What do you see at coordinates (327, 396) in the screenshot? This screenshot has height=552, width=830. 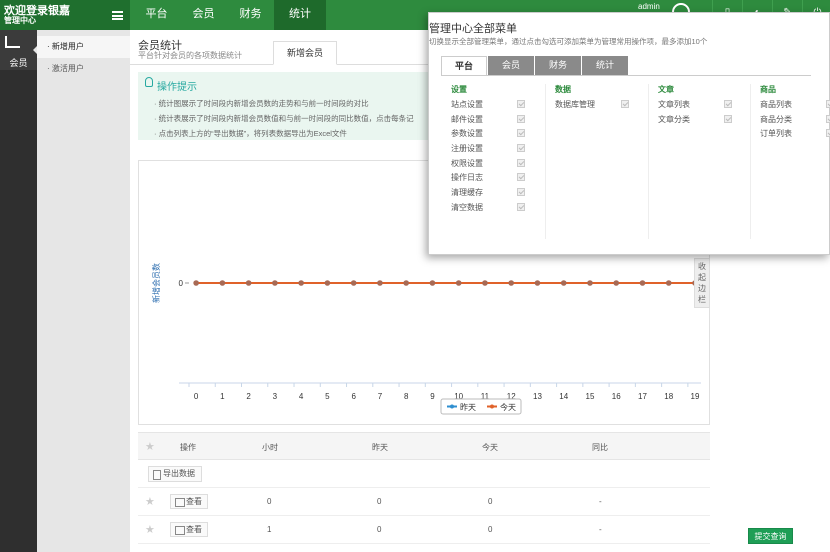 I see `x-tick-label: 5` at bounding box center [327, 396].